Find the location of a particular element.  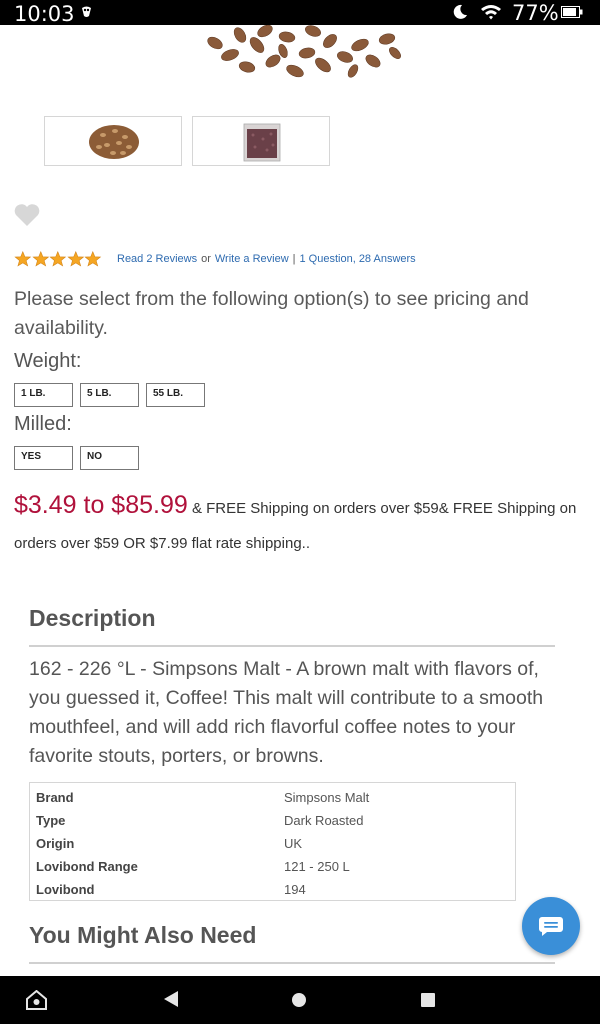

home-app-icon is located at coordinates (36, 1000).